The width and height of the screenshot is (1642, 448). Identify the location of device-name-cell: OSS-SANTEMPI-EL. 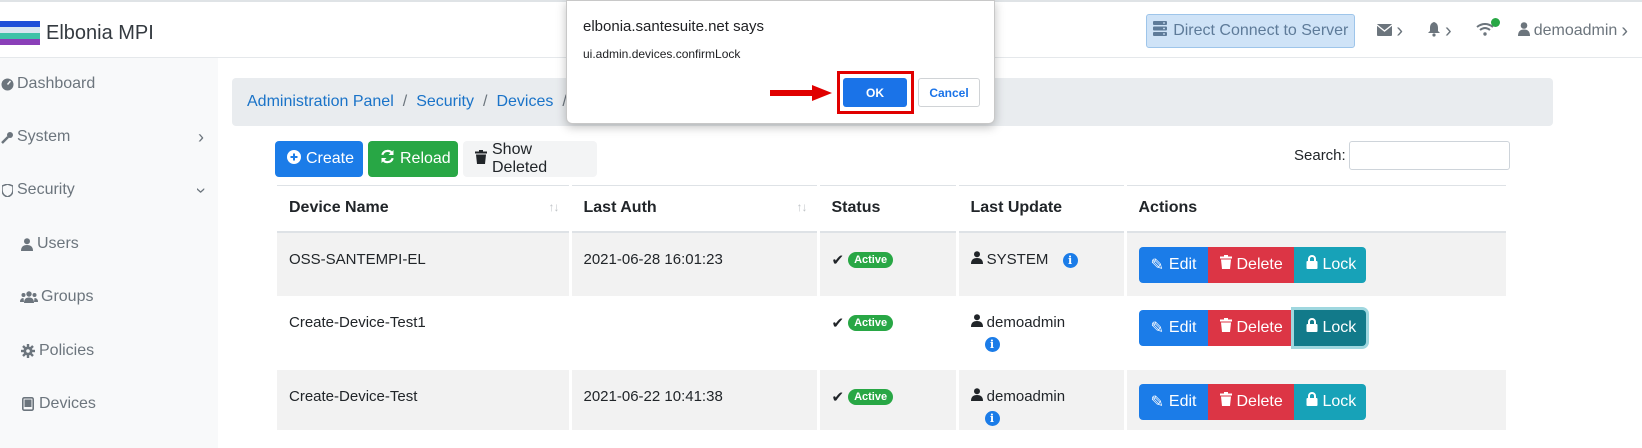
(424, 263).